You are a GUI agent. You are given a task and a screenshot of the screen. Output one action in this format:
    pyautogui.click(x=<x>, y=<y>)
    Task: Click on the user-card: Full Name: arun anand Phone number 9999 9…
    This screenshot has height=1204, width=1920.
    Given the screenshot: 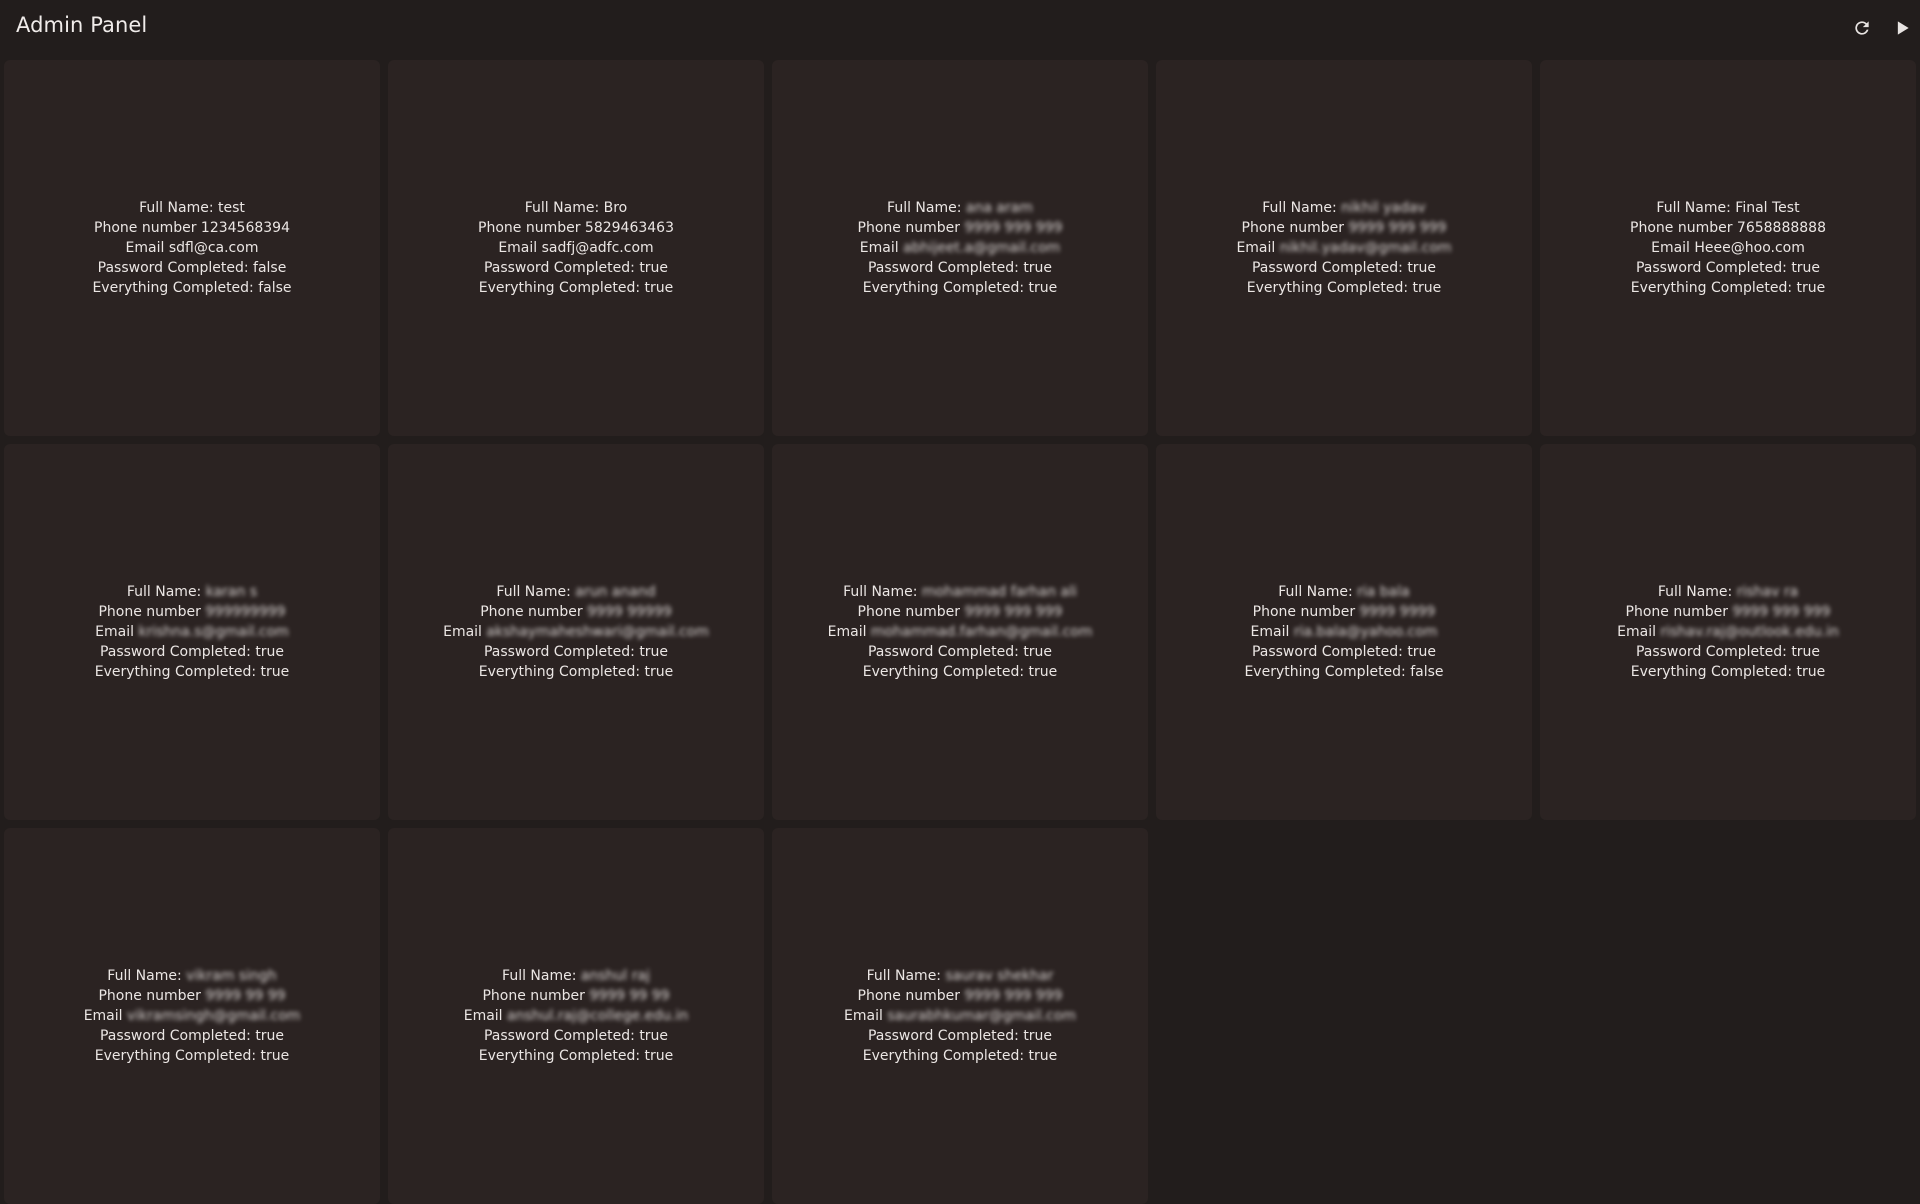 What is the action you would take?
    pyautogui.click(x=576, y=632)
    